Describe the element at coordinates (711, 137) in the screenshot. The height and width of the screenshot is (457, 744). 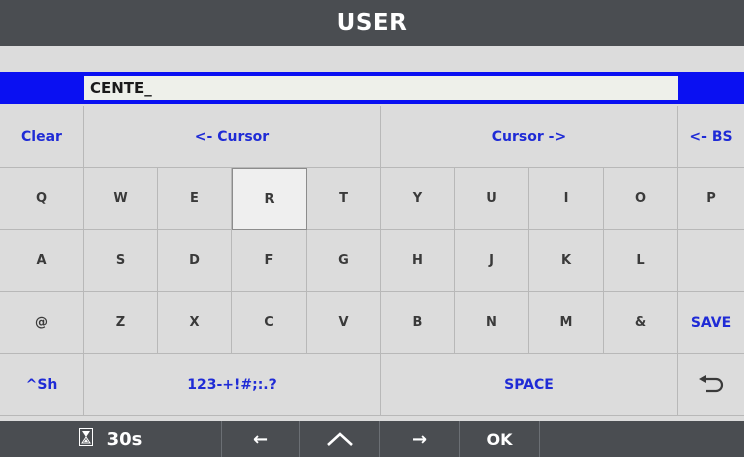
I see `backspace-button: <- BS` at that location.